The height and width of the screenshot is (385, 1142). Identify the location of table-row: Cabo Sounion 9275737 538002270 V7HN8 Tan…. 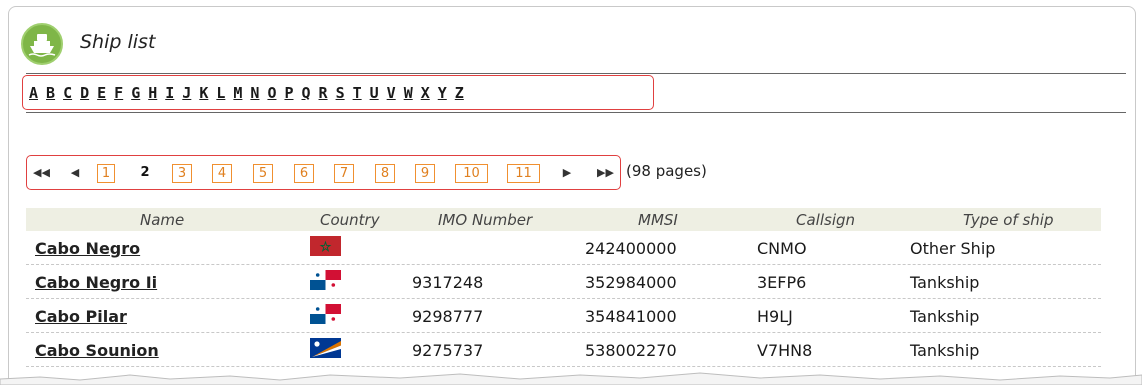
(563, 350).